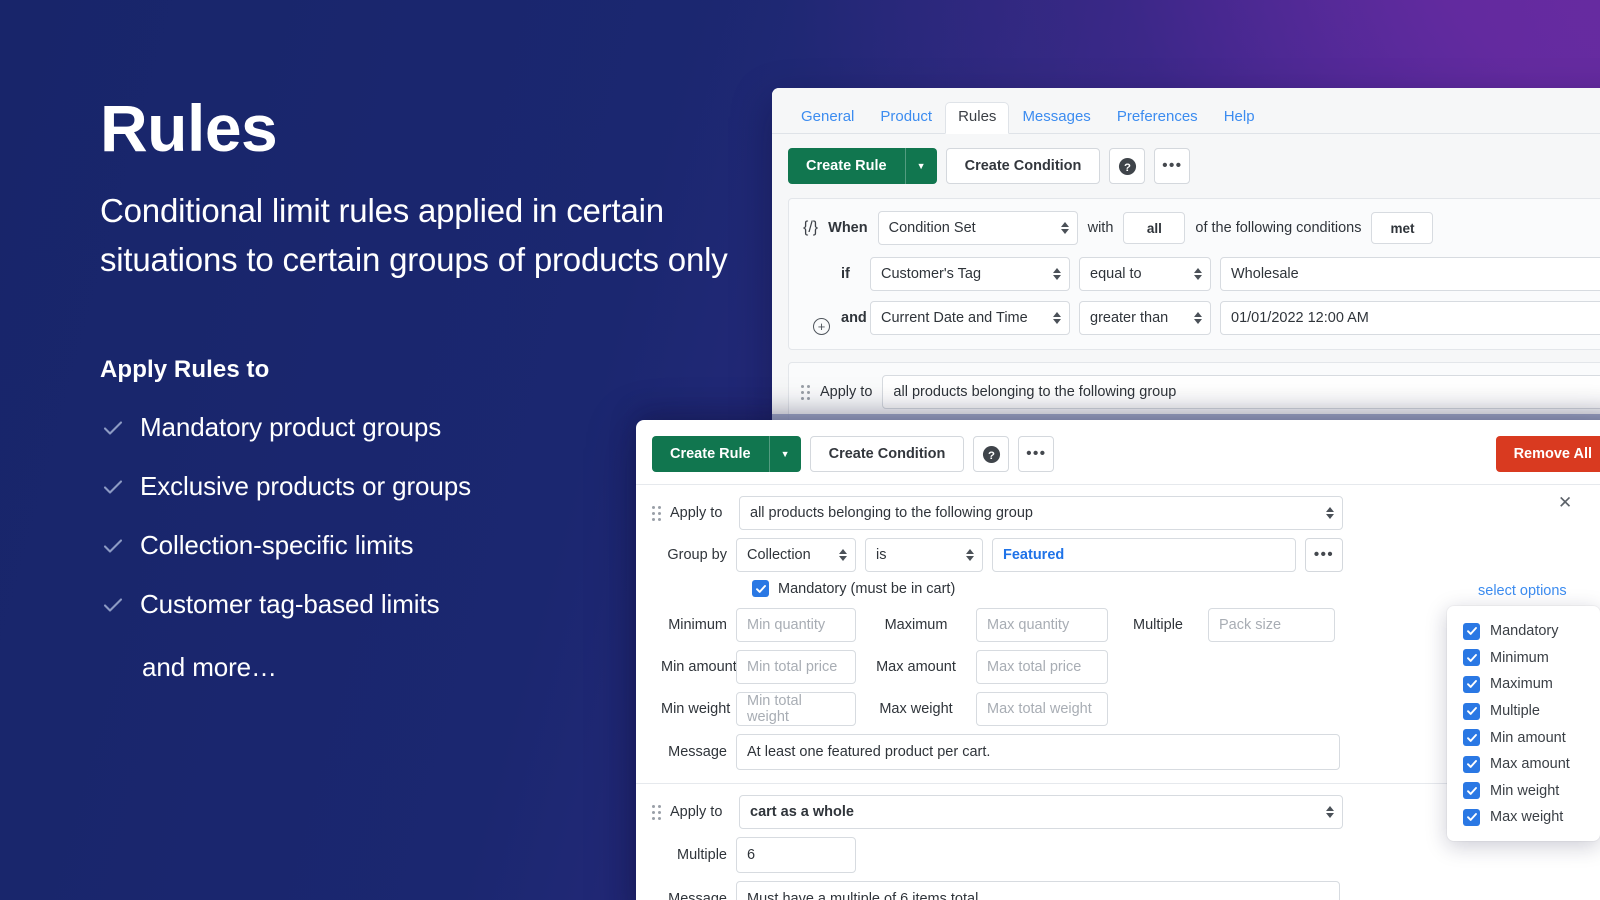  What do you see at coordinates (796, 709) in the screenshot?
I see `min-total-weight-input: Min total weight` at bounding box center [796, 709].